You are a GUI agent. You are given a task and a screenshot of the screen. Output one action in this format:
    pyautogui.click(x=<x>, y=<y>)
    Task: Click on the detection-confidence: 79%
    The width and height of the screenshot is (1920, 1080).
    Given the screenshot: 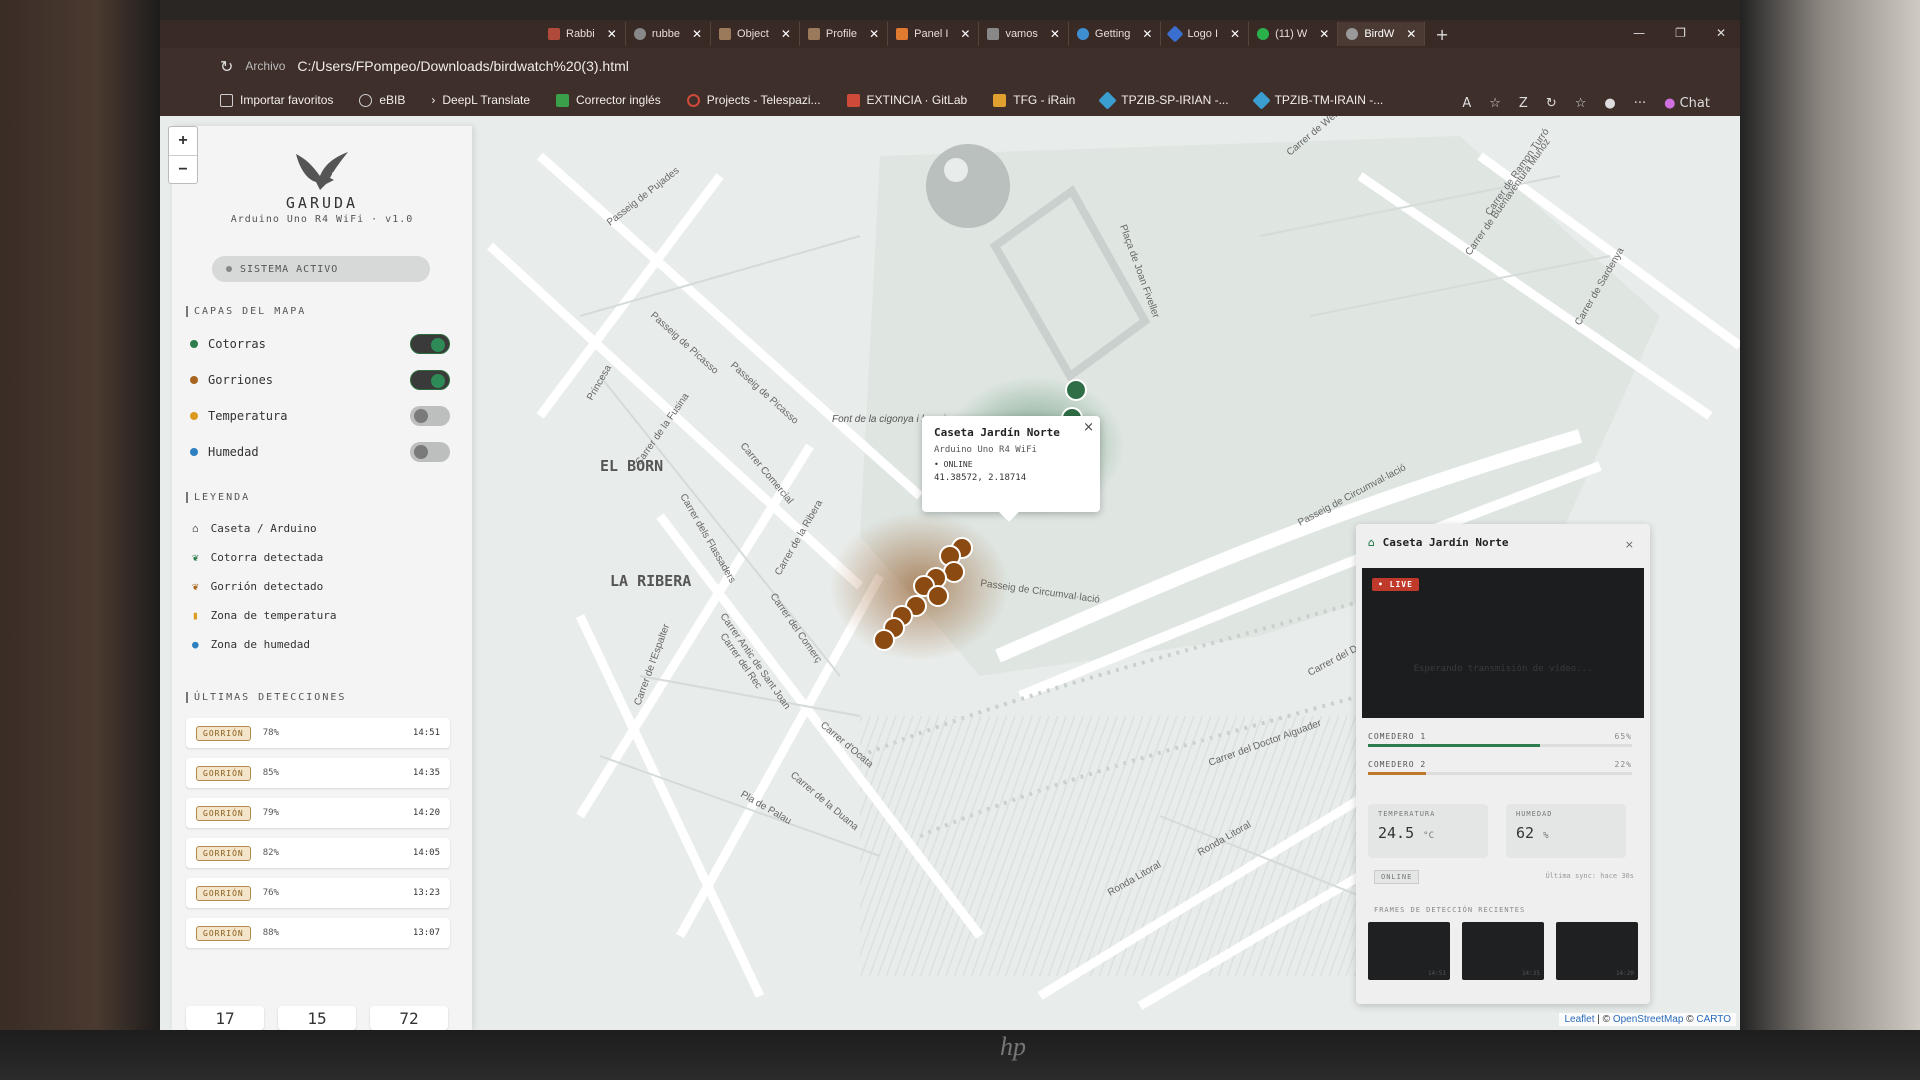 What is the action you would take?
    pyautogui.click(x=270, y=813)
    